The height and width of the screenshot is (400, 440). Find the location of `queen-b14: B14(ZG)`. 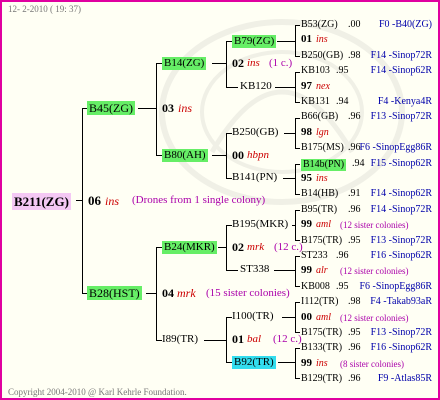

queen-b14: B14(ZG) is located at coordinates (184, 63).